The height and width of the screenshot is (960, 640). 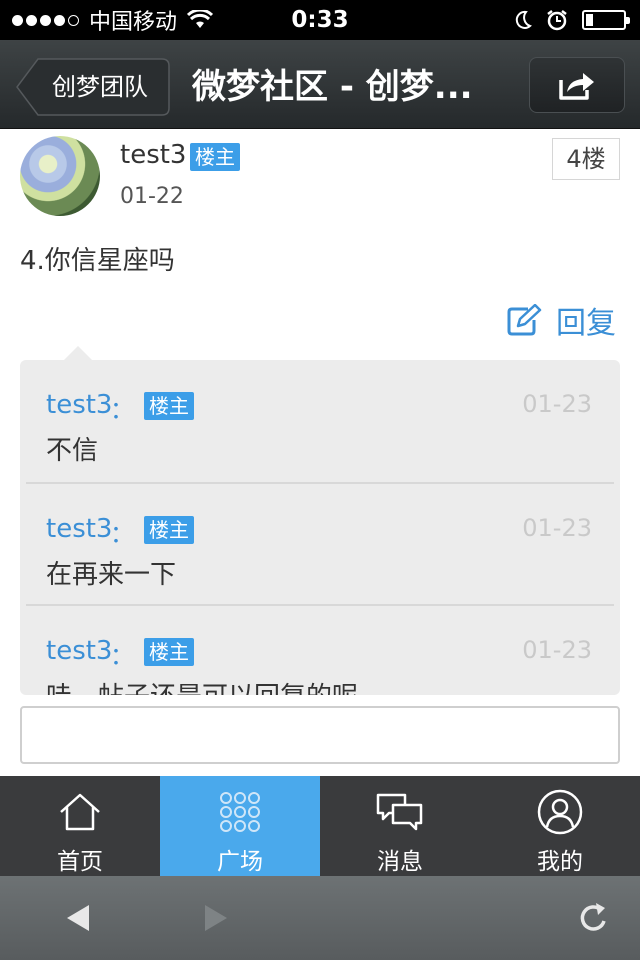 What do you see at coordinates (320, 735) in the screenshot?
I see `comment-input` at bounding box center [320, 735].